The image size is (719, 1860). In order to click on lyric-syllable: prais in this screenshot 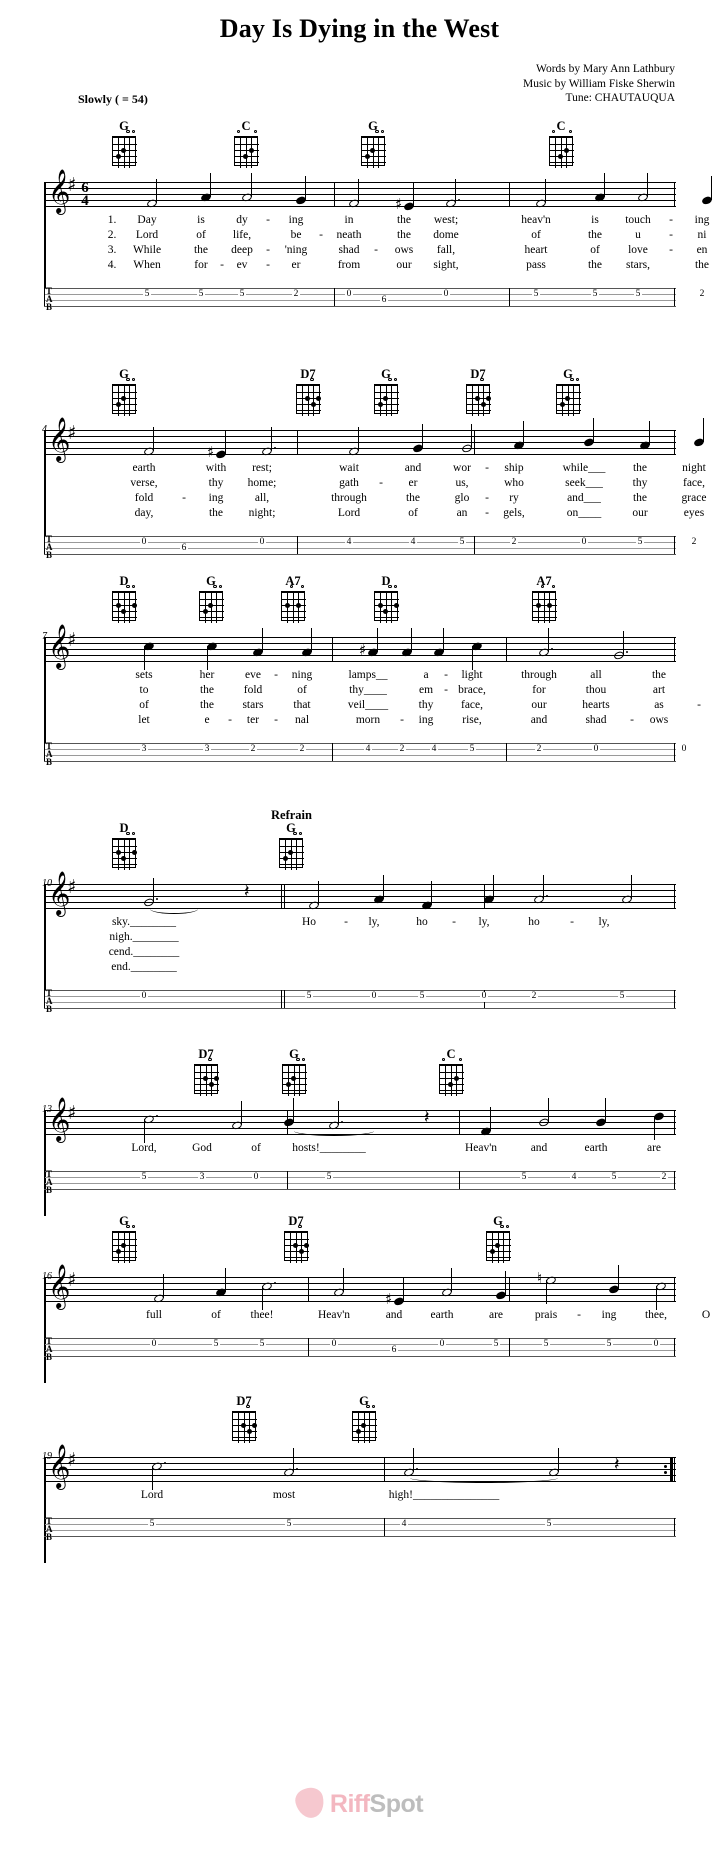, I will do `click(546, 1315)`.